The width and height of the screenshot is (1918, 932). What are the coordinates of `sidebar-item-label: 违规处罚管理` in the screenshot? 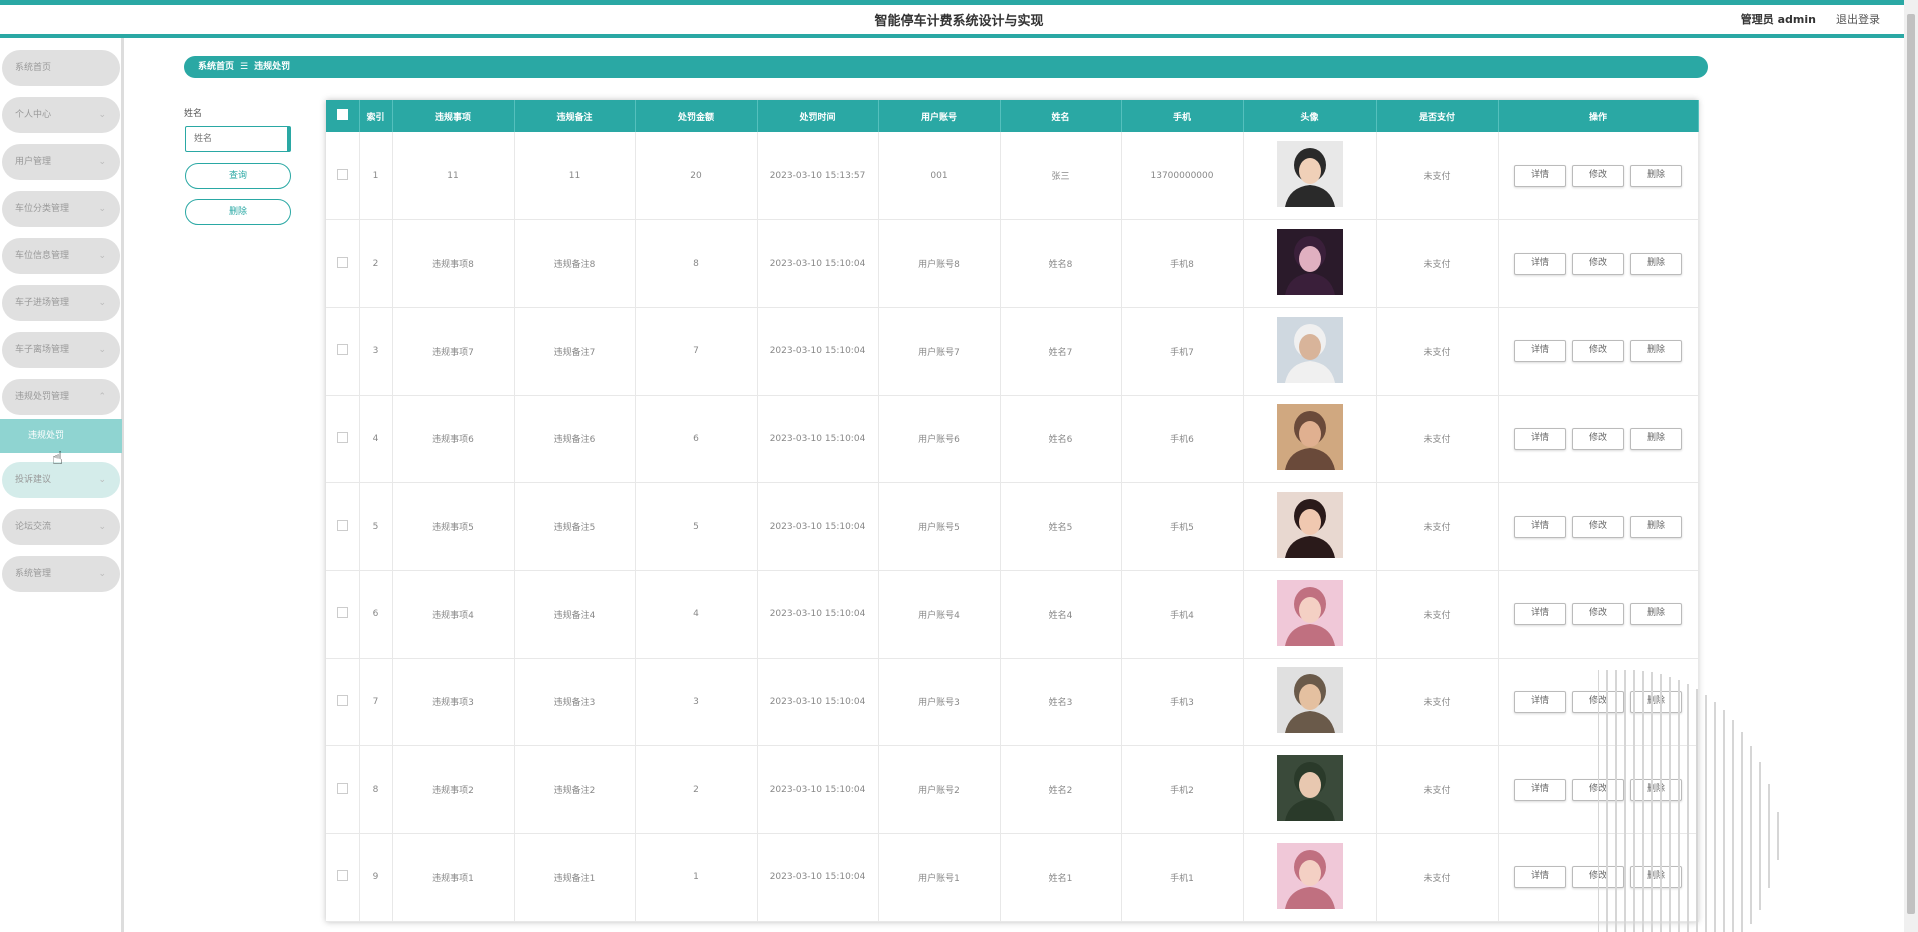 It's located at (42, 397).